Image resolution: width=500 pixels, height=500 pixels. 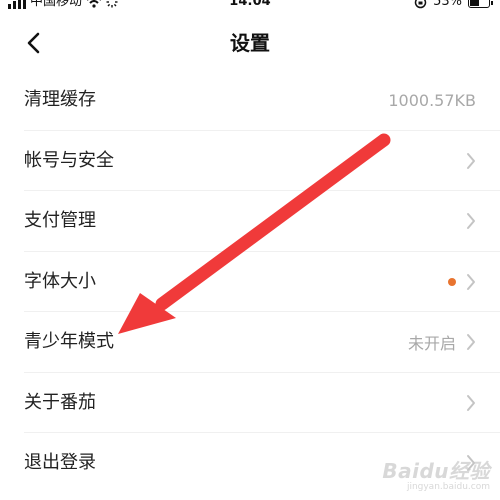 I want to click on settings-row-value: 1000.57KB, so click(x=432, y=100).